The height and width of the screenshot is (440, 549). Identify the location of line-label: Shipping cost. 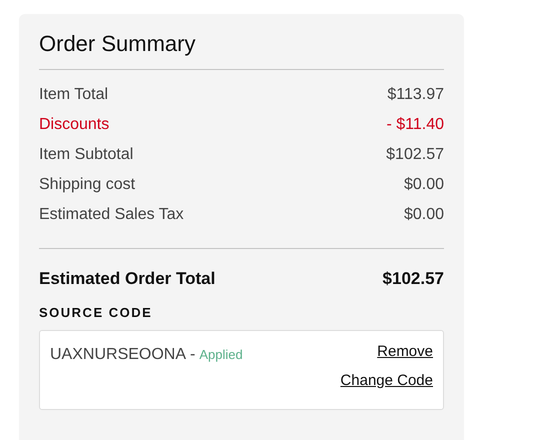
(87, 185).